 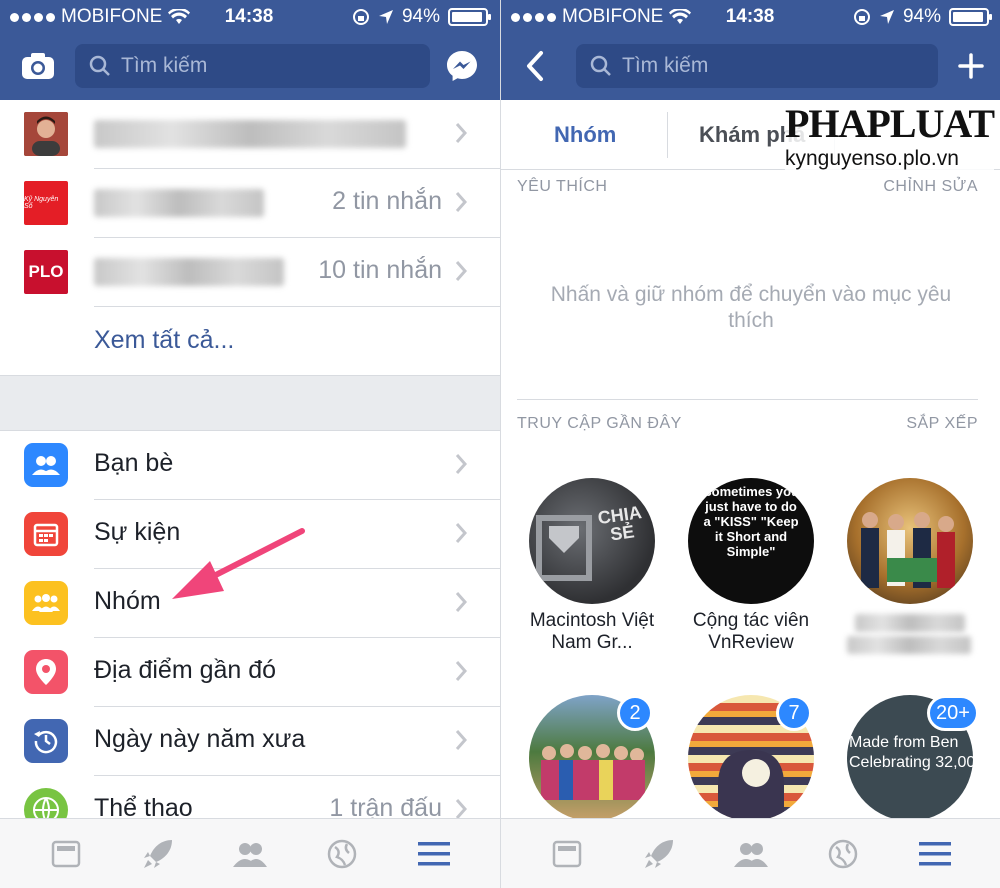 What do you see at coordinates (185, 670) in the screenshot?
I see `menu-item-label: Địa điểm gần đó` at bounding box center [185, 670].